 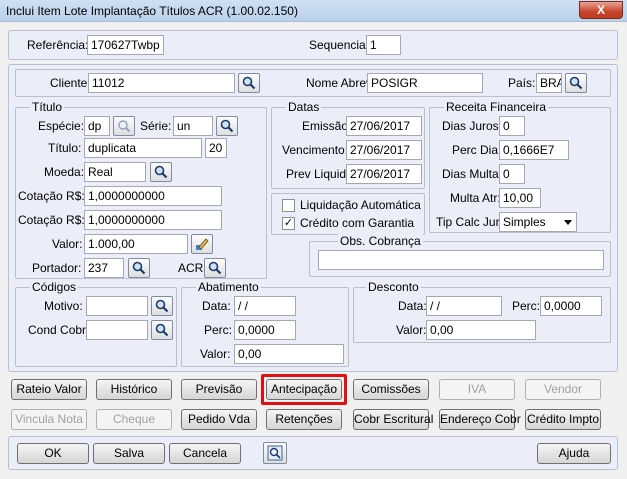 I want to click on titulo-label: Título:, so click(x=65, y=148).